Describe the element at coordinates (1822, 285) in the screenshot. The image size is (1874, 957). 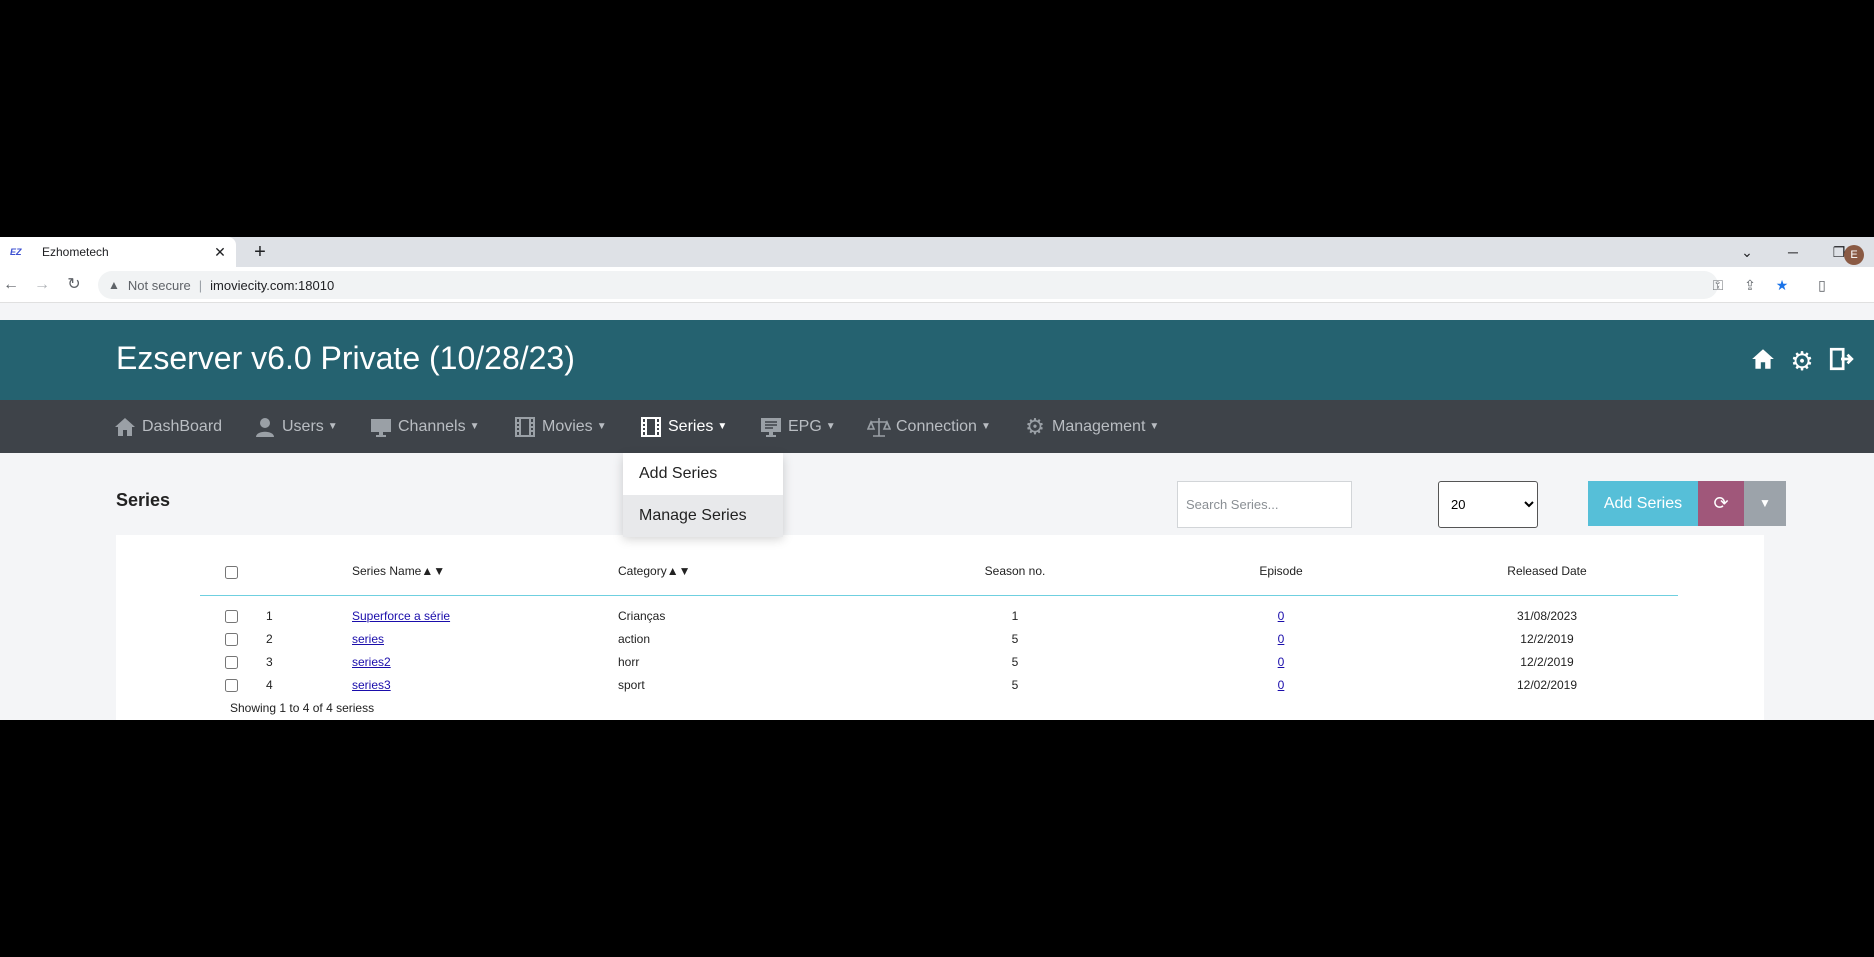
I see `side-panel-icon: ▯` at that location.